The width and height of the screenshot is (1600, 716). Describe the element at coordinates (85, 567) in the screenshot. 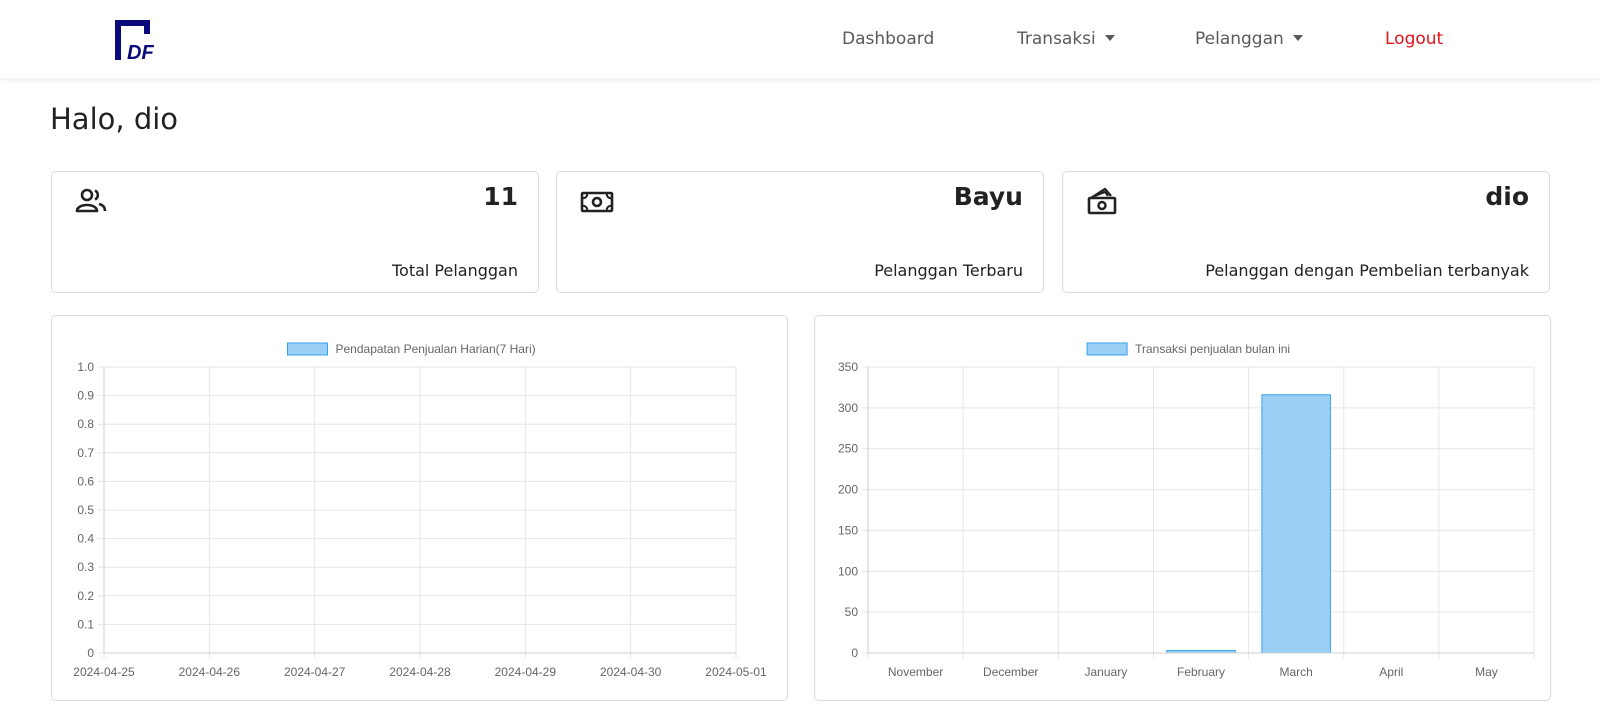

I see `y-tick-label: 0.3` at that location.